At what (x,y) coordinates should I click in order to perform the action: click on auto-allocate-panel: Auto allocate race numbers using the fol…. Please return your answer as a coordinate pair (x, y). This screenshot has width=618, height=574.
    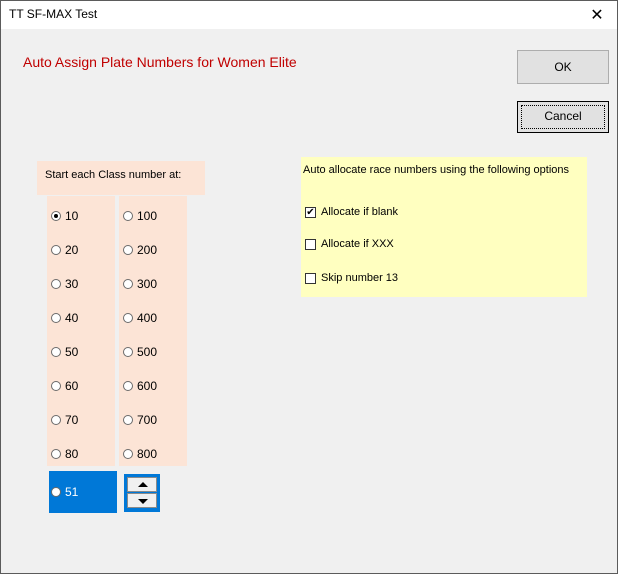
    Looking at the image, I should click on (444, 227).